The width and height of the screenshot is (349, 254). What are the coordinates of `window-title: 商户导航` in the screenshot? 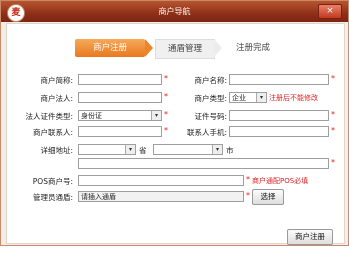 It's located at (174, 11).